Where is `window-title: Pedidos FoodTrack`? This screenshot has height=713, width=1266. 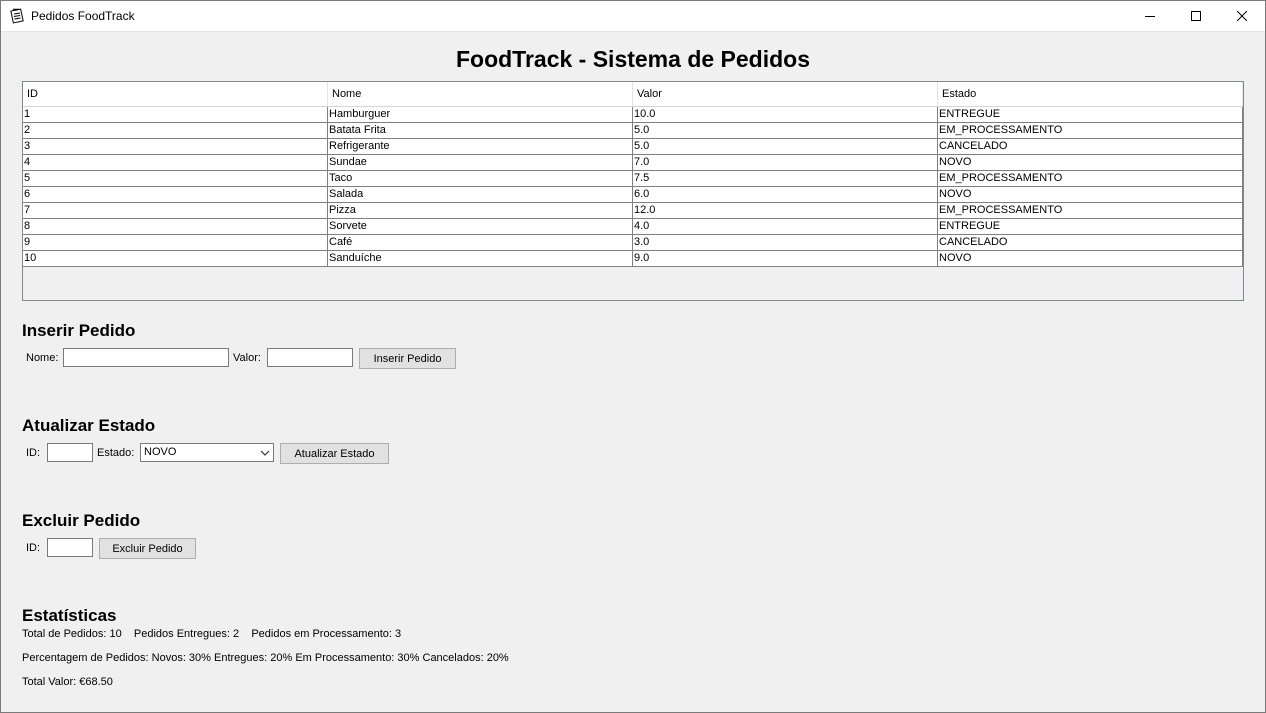 window-title: Pedidos FoodTrack is located at coordinates (83, 16).